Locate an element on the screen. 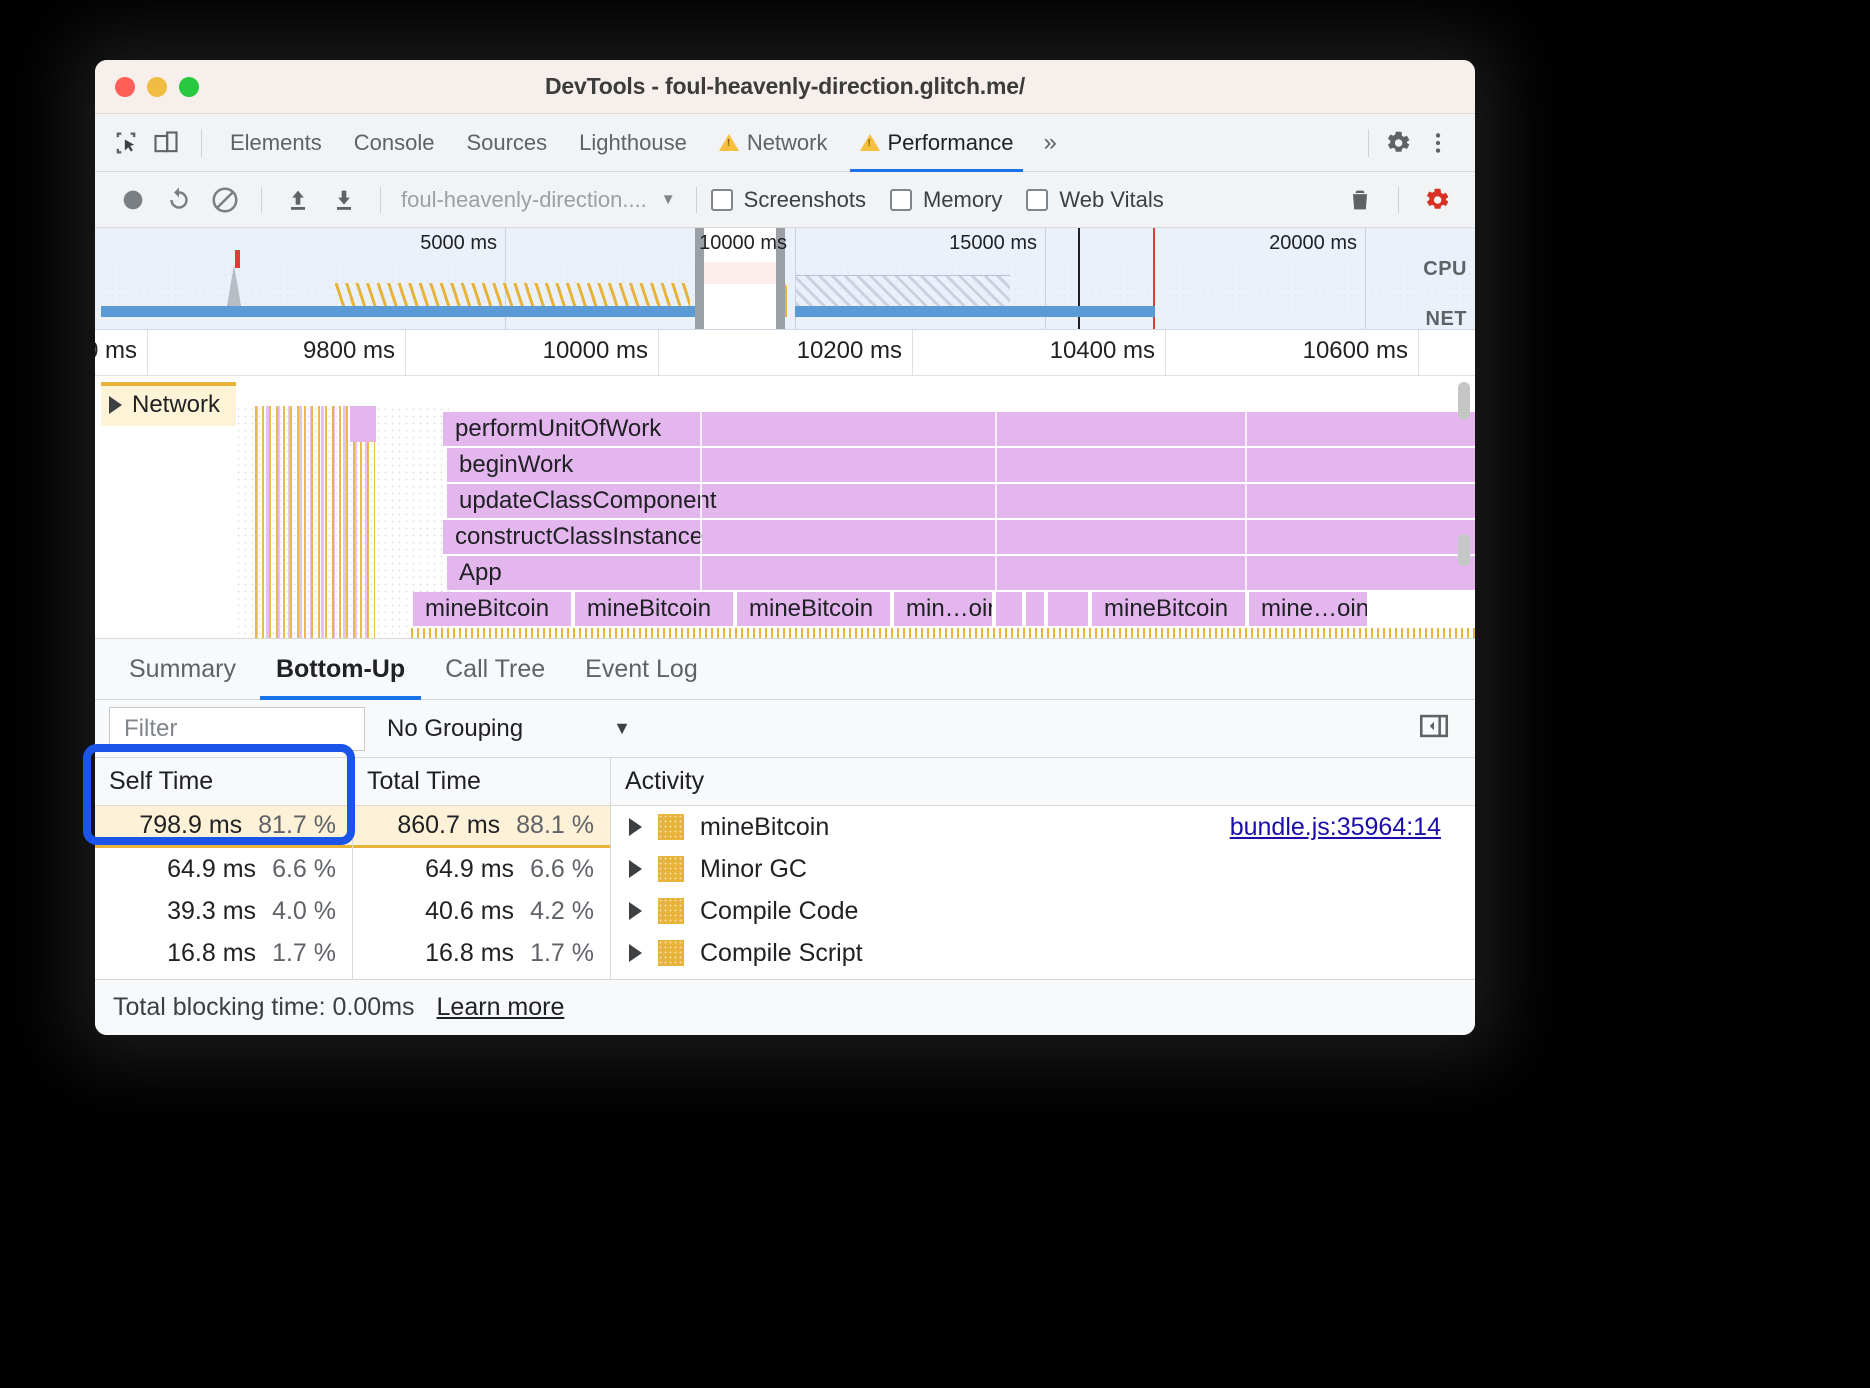  upload-icon is located at coordinates (298, 200).